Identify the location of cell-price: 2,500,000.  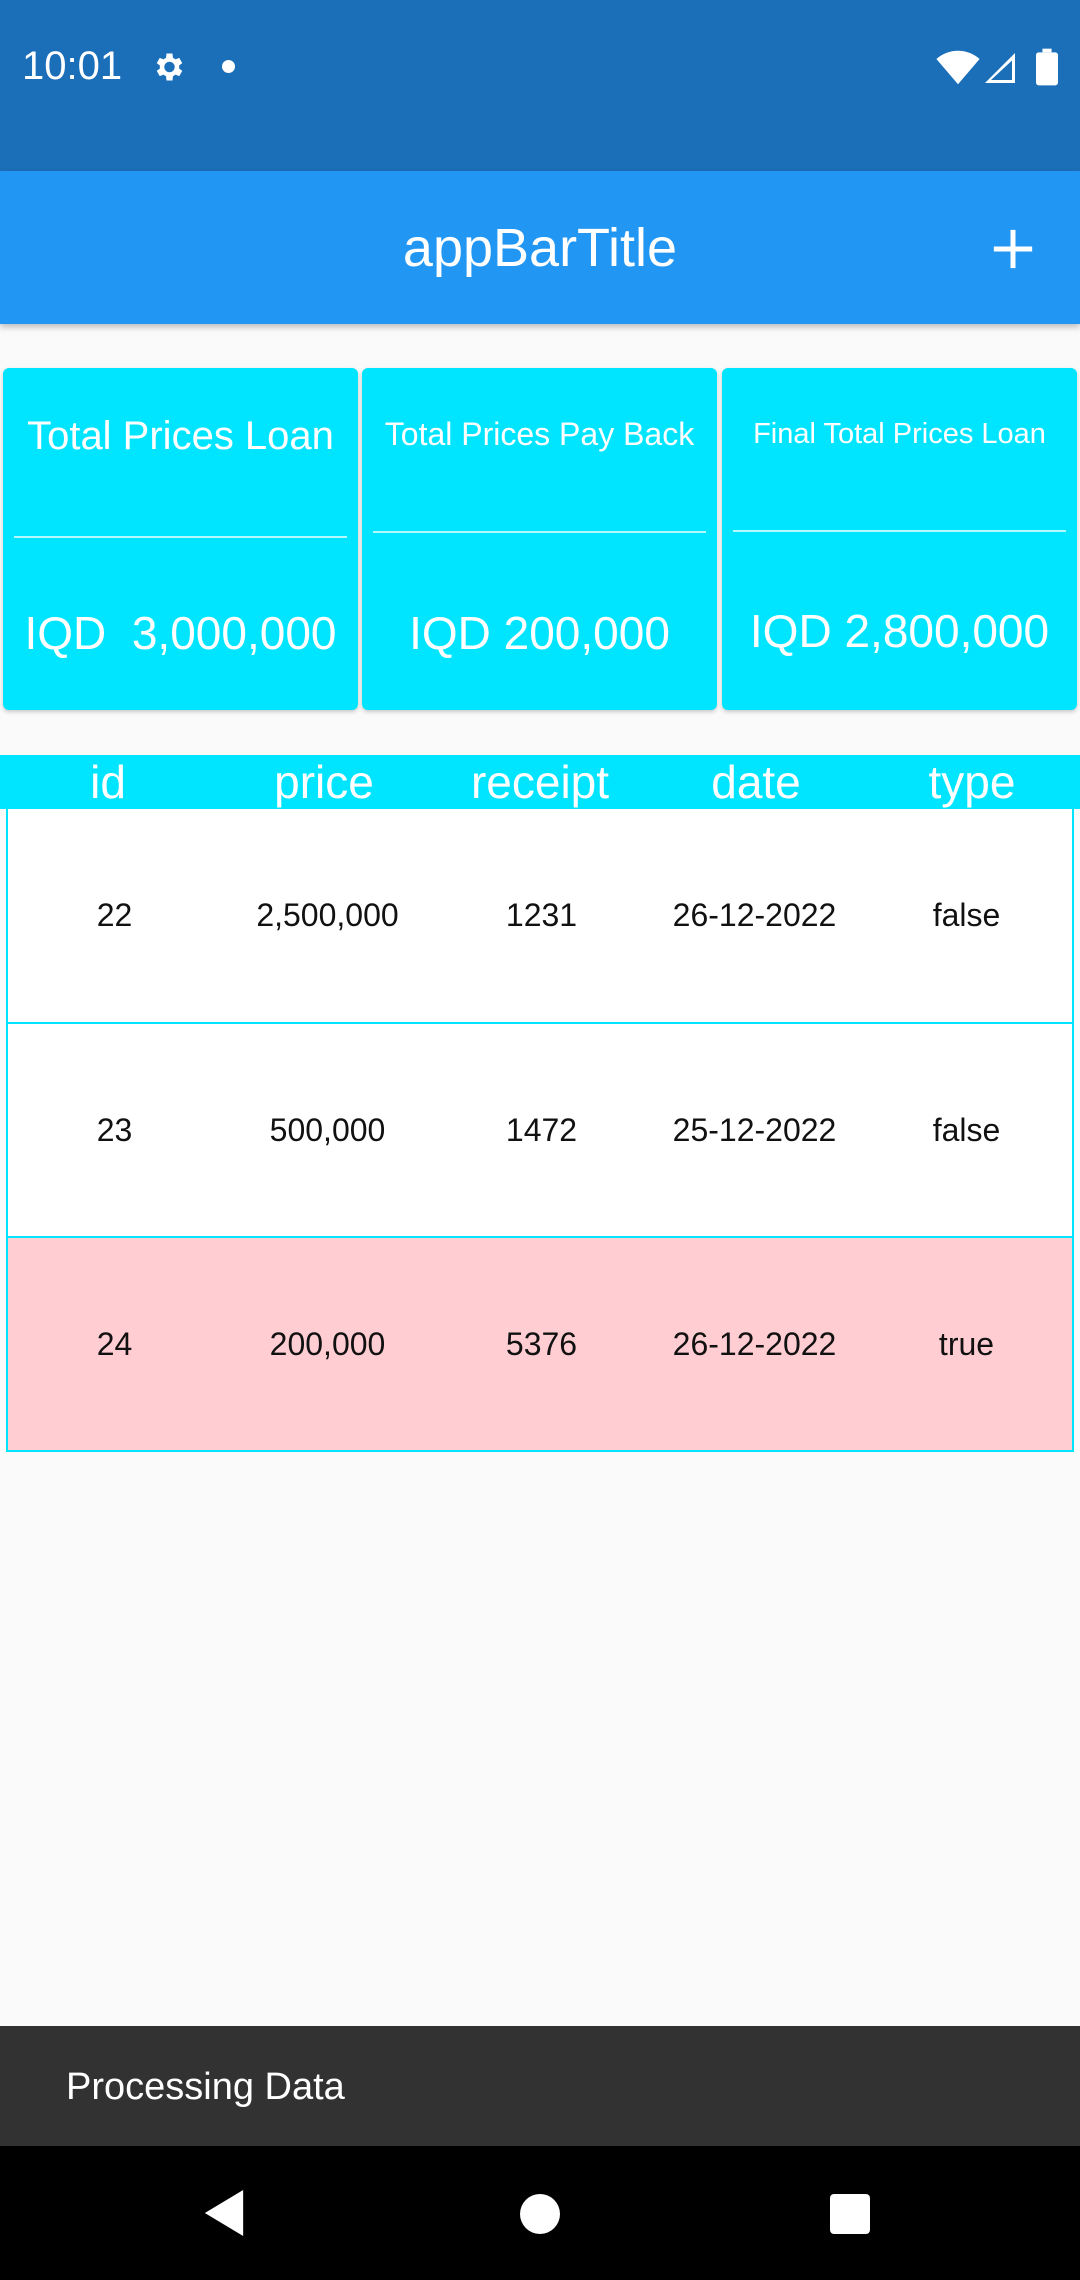
(327, 915).